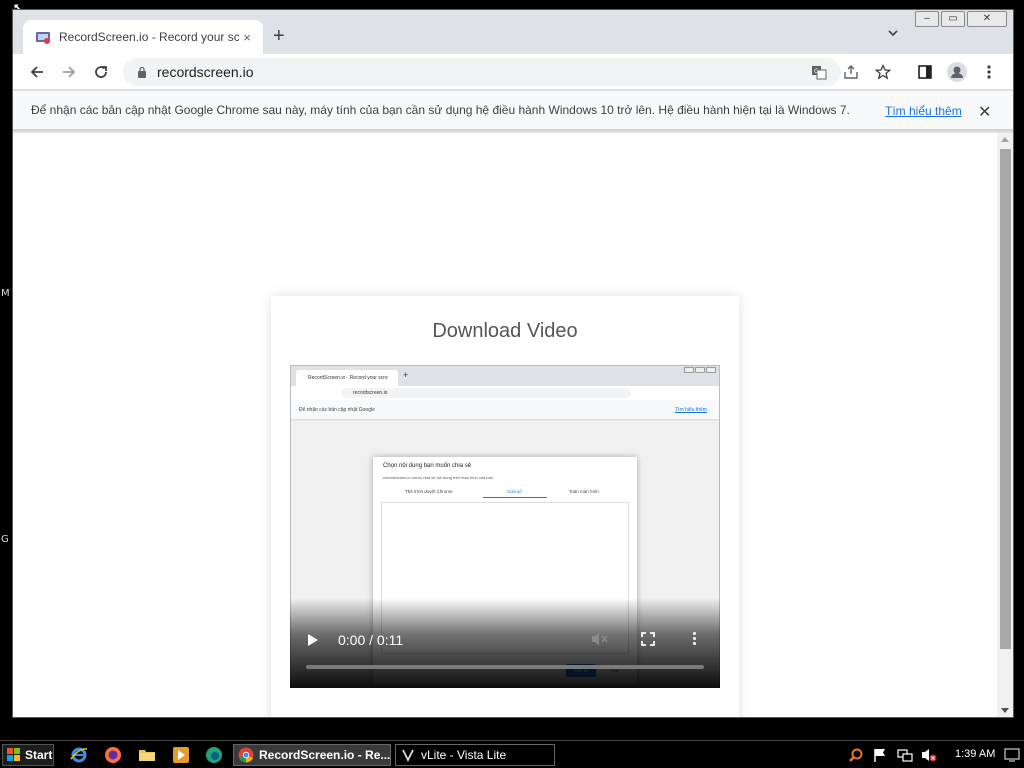 The image size is (1024, 768). What do you see at coordinates (599, 639) in the screenshot?
I see `volume-muted-icon` at bounding box center [599, 639].